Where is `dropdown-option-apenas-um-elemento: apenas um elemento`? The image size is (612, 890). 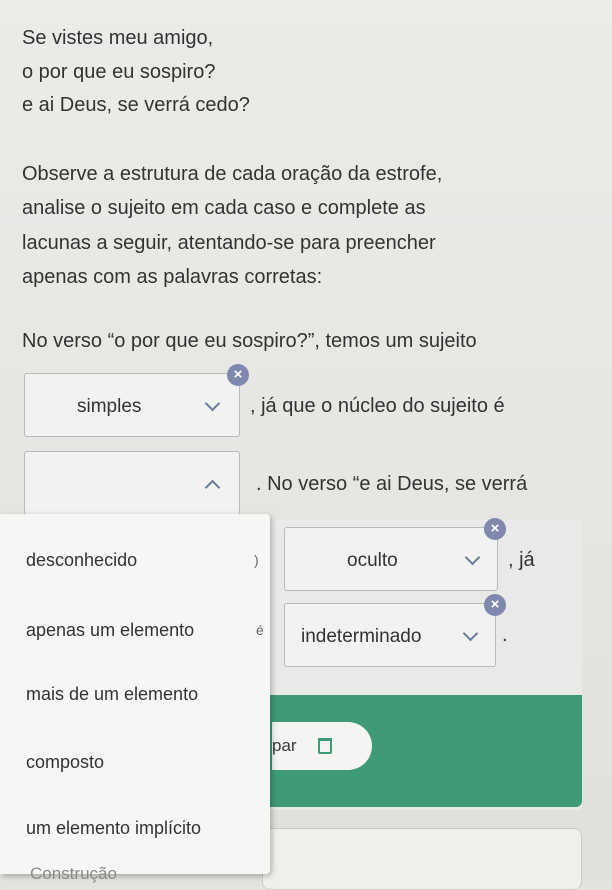 dropdown-option-apenas-um-elemento: apenas um elemento is located at coordinates (110, 630).